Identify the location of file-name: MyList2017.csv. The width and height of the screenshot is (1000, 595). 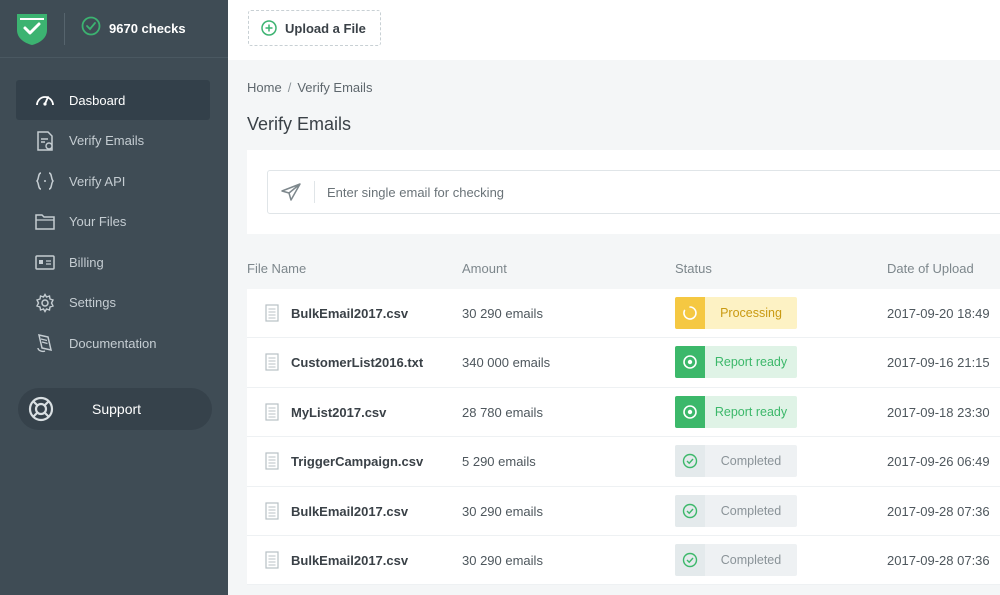
(338, 412).